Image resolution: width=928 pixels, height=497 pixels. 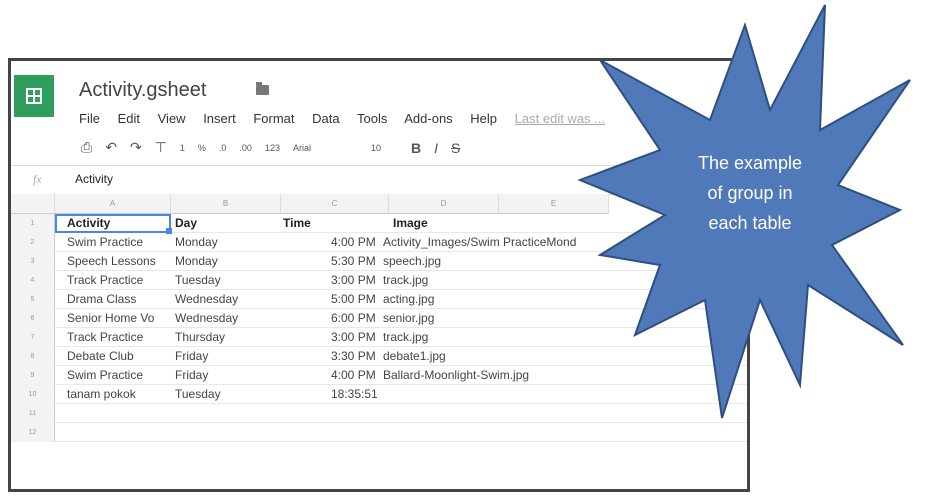 I want to click on callout-line-2: of group in, so click(x=750, y=193).